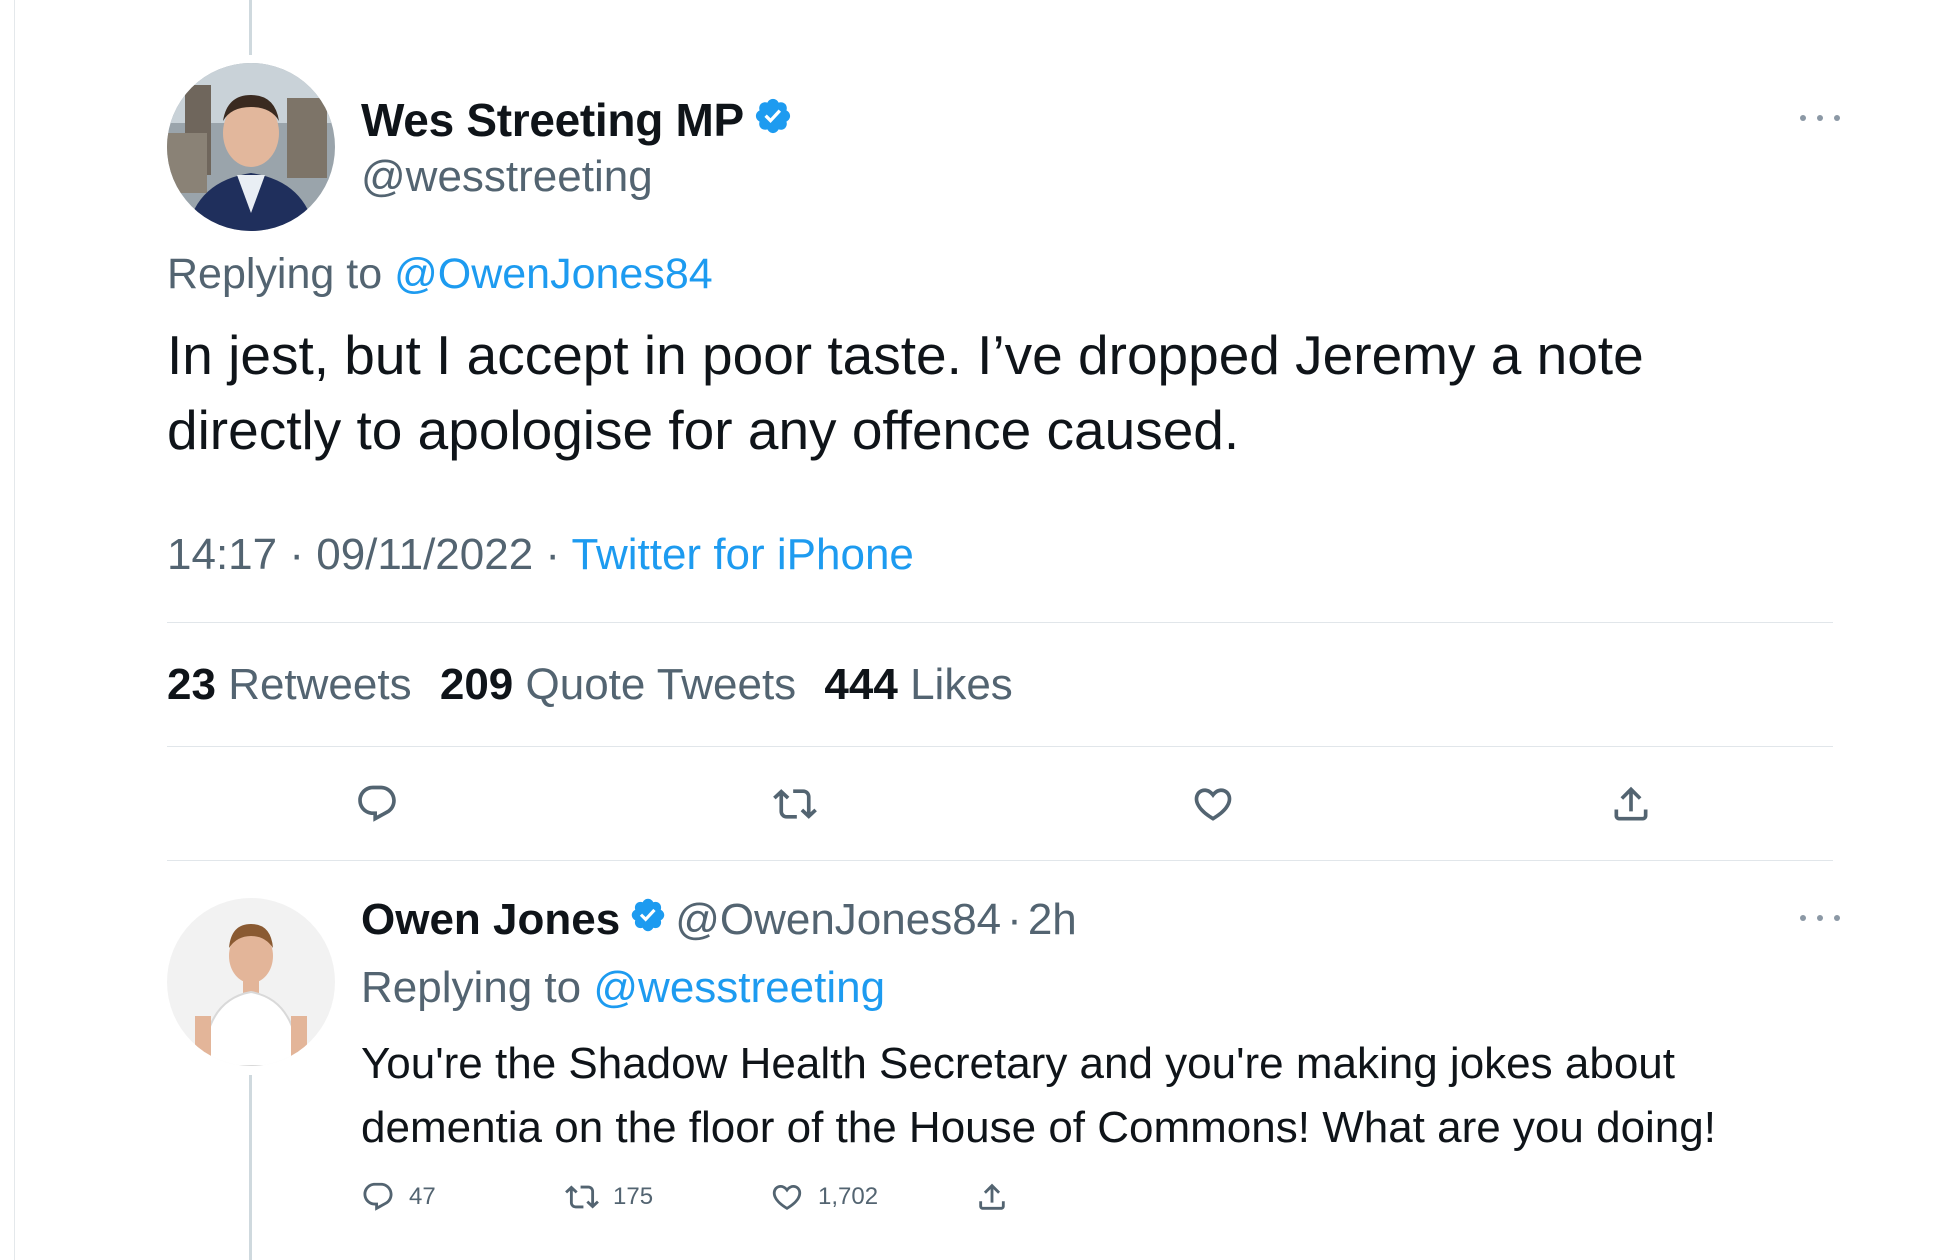 This screenshot has height=1260, width=1940. Describe the element at coordinates (289, 684) in the screenshot. I see `retweets-stat: 23 Retweets` at that location.